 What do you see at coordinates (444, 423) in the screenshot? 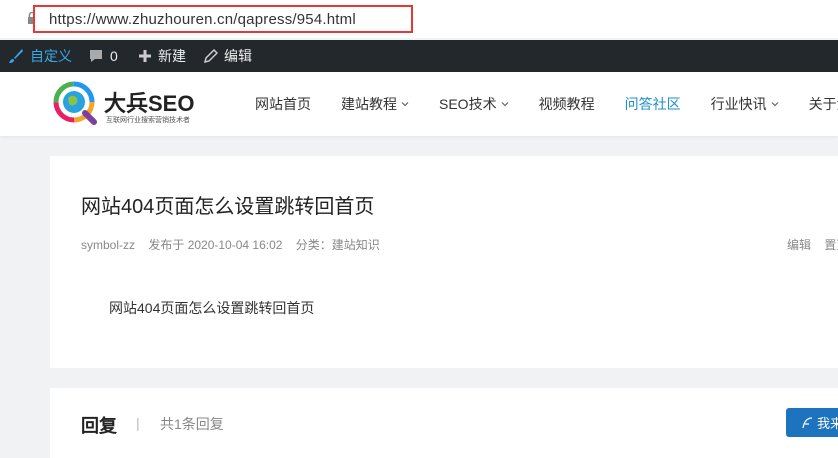
I see `replies-card: 回复 | 共1条回复 我来` at bounding box center [444, 423].